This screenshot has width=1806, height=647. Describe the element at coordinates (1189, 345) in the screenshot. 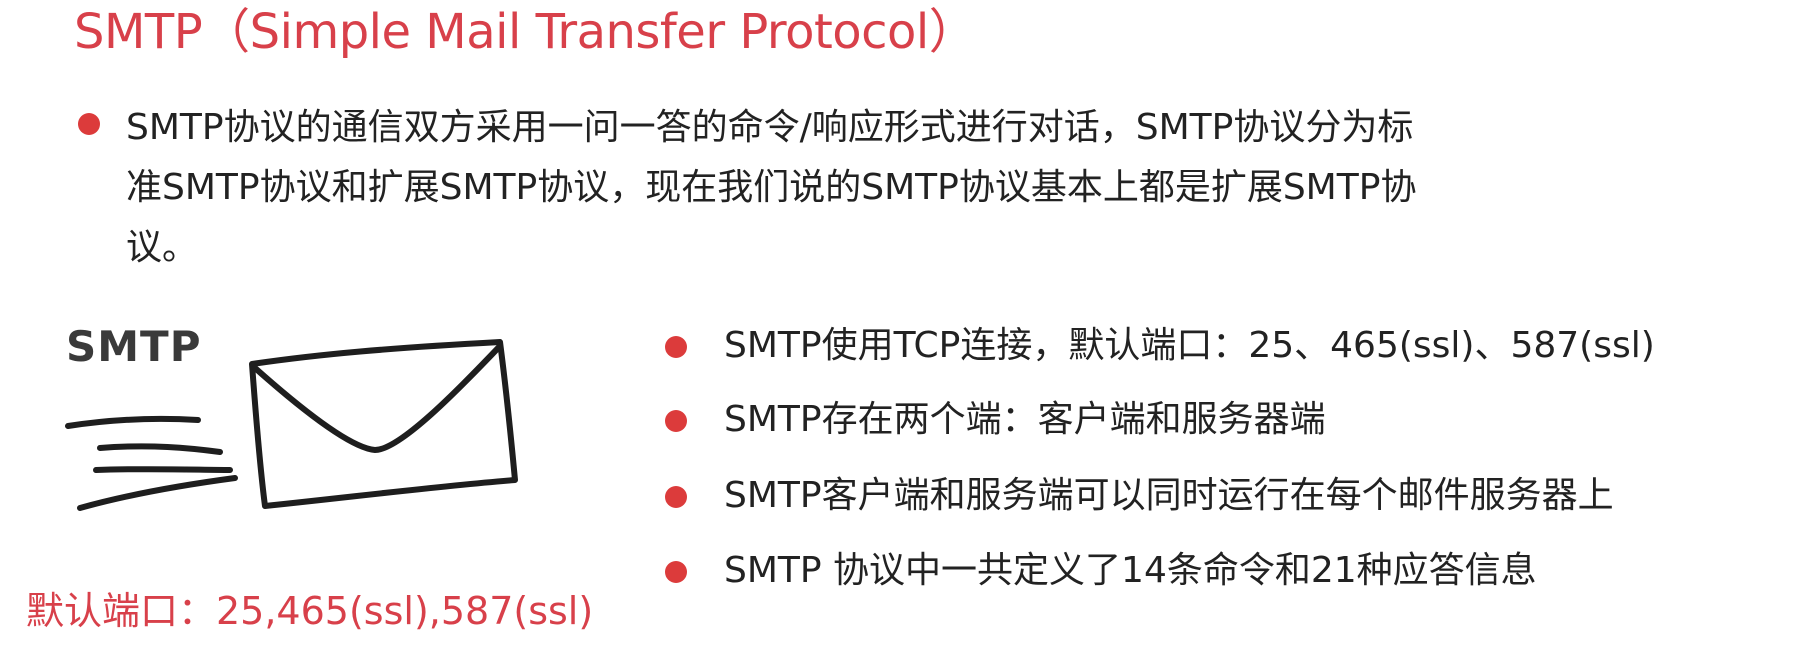

I see `list-item: SMTP使用TCP连接，默认端口：25、465(ssl)、587(ssl)` at that location.